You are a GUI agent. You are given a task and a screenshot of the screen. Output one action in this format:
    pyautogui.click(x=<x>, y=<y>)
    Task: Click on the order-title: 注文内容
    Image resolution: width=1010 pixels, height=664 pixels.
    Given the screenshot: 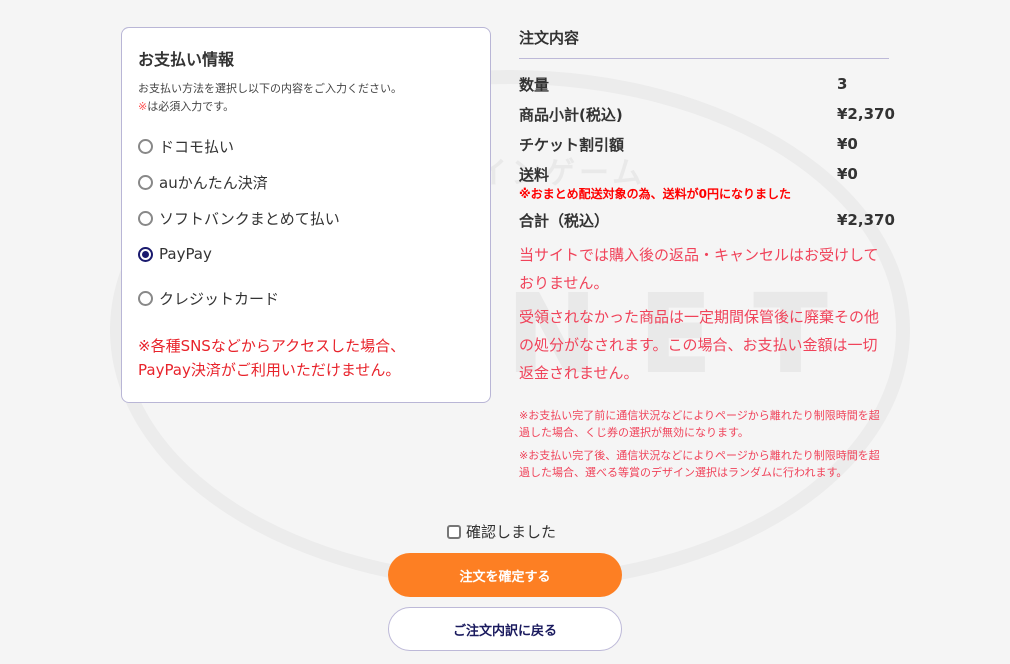 What is the action you would take?
    pyautogui.click(x=704, y=43)
    